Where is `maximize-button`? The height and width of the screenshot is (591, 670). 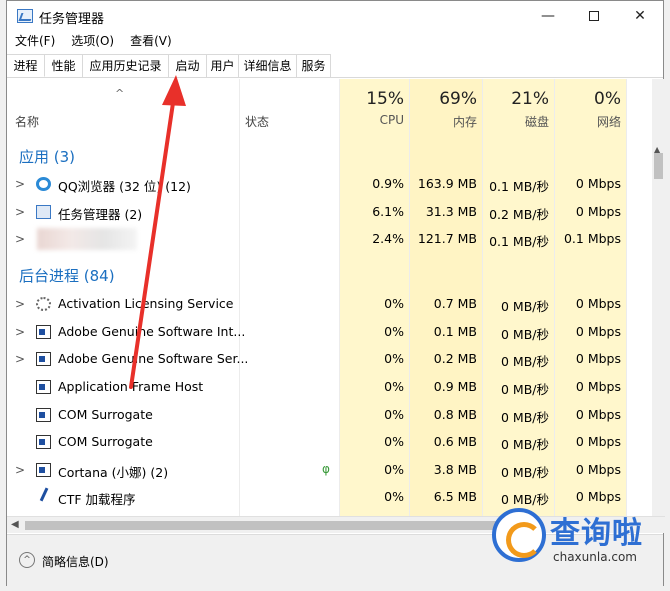
maximize-button is located at coordinates (594, 16).